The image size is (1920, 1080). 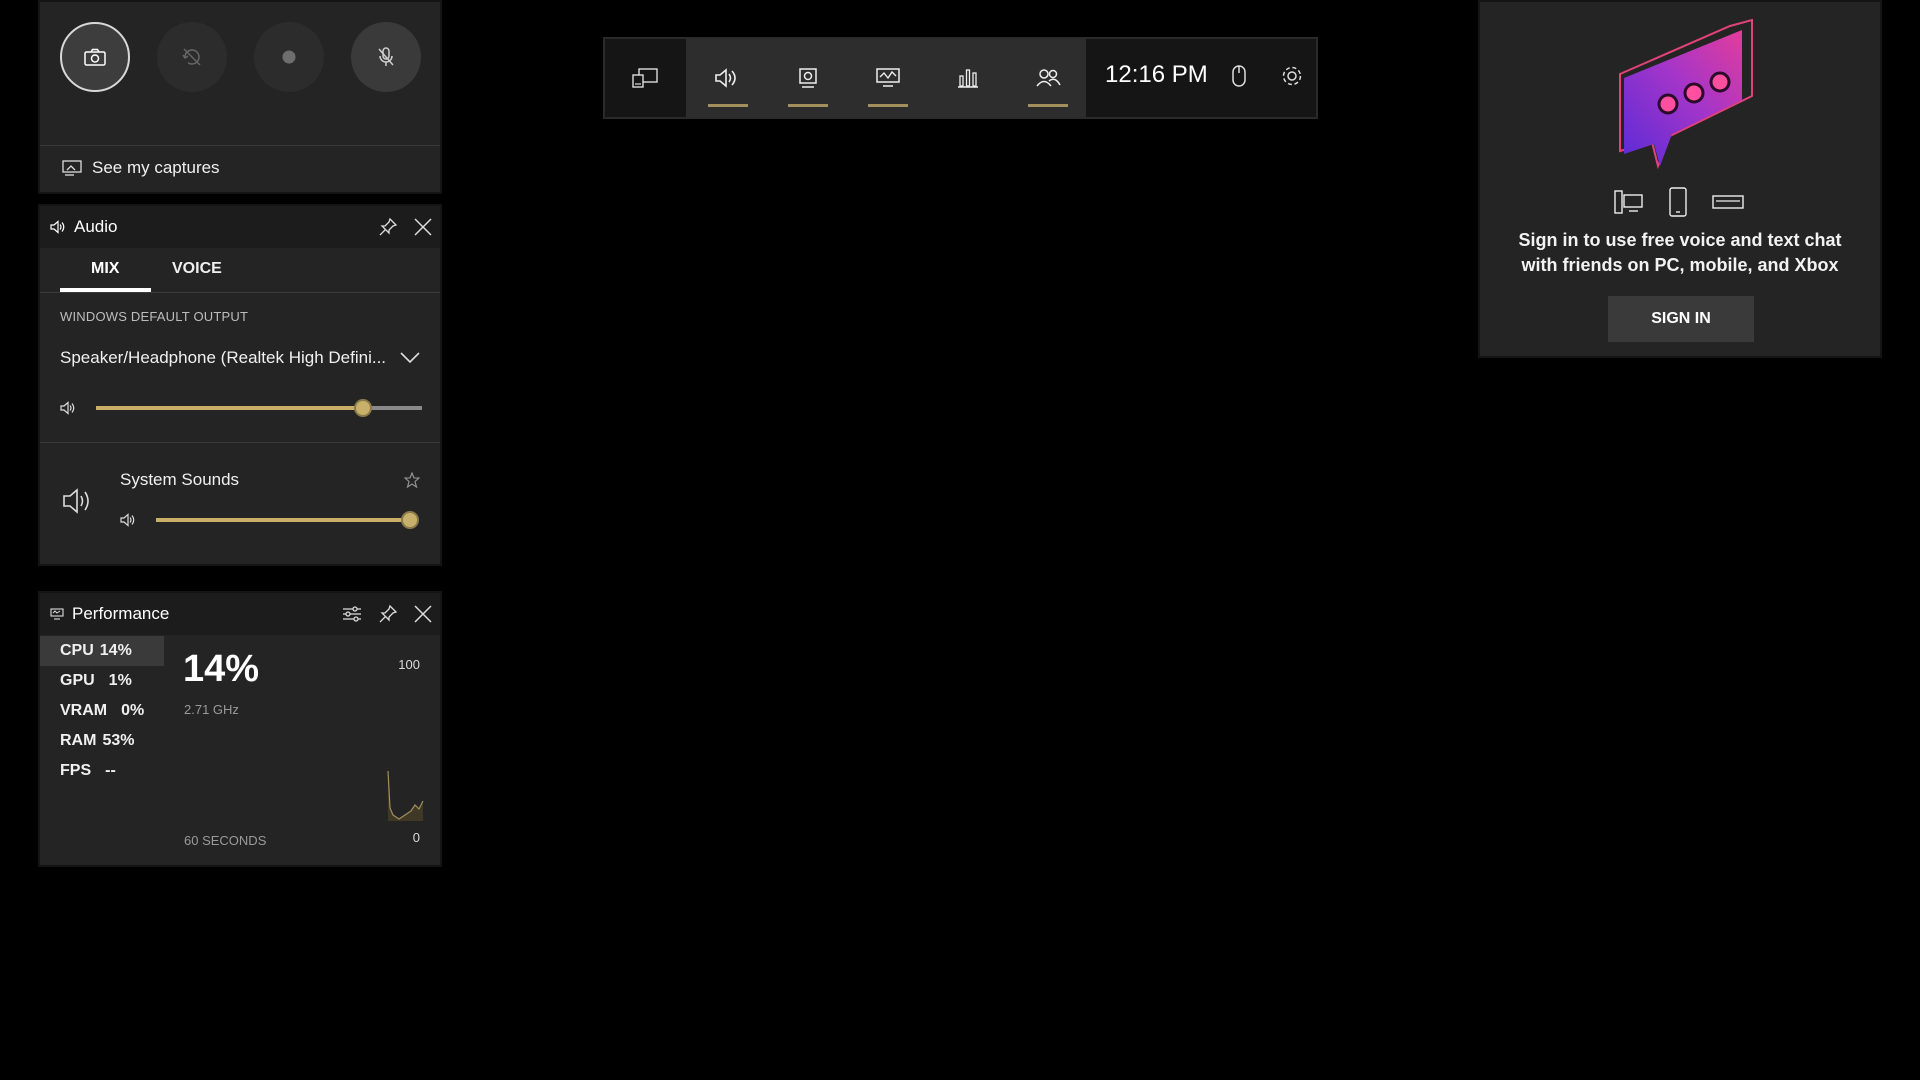 I want to click on tabs-divider, so click(x=240, y=292).